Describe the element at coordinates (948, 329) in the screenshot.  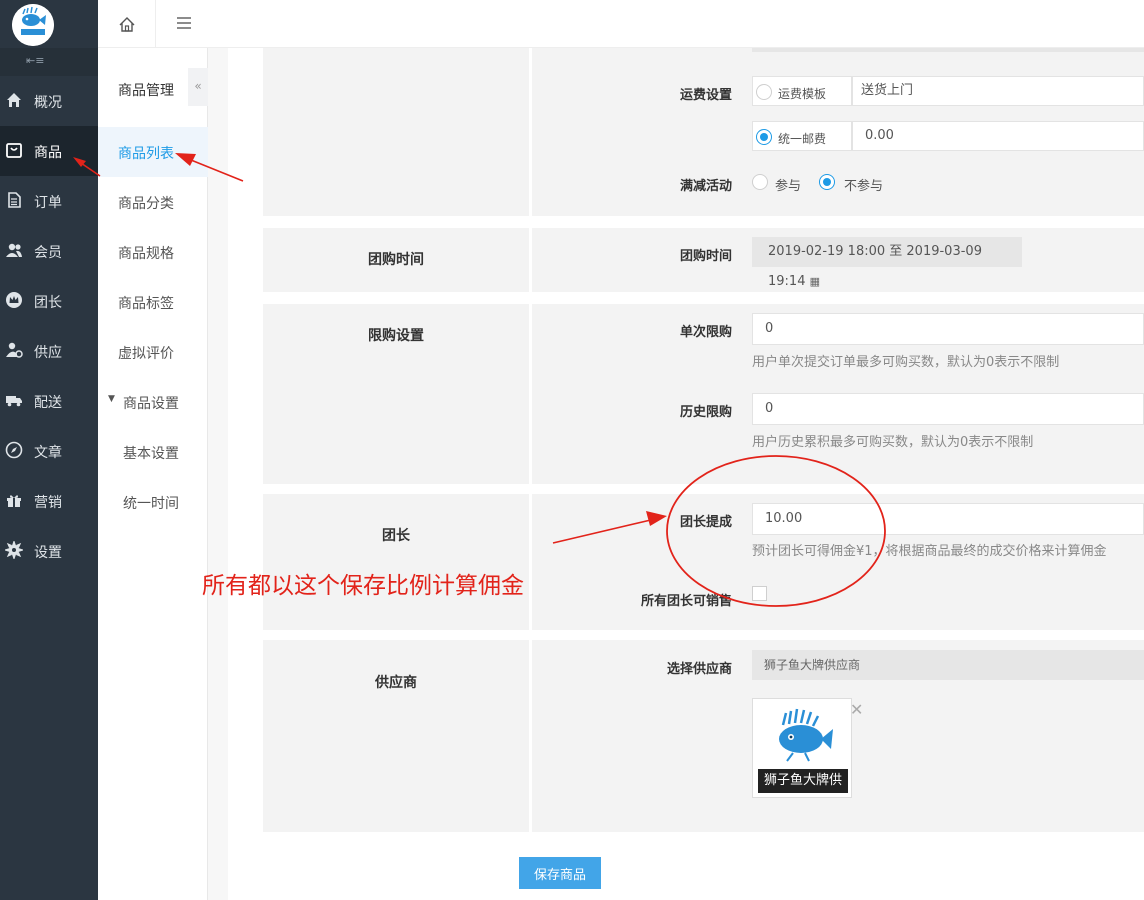
I see `single-limit-input: 0` at that location.